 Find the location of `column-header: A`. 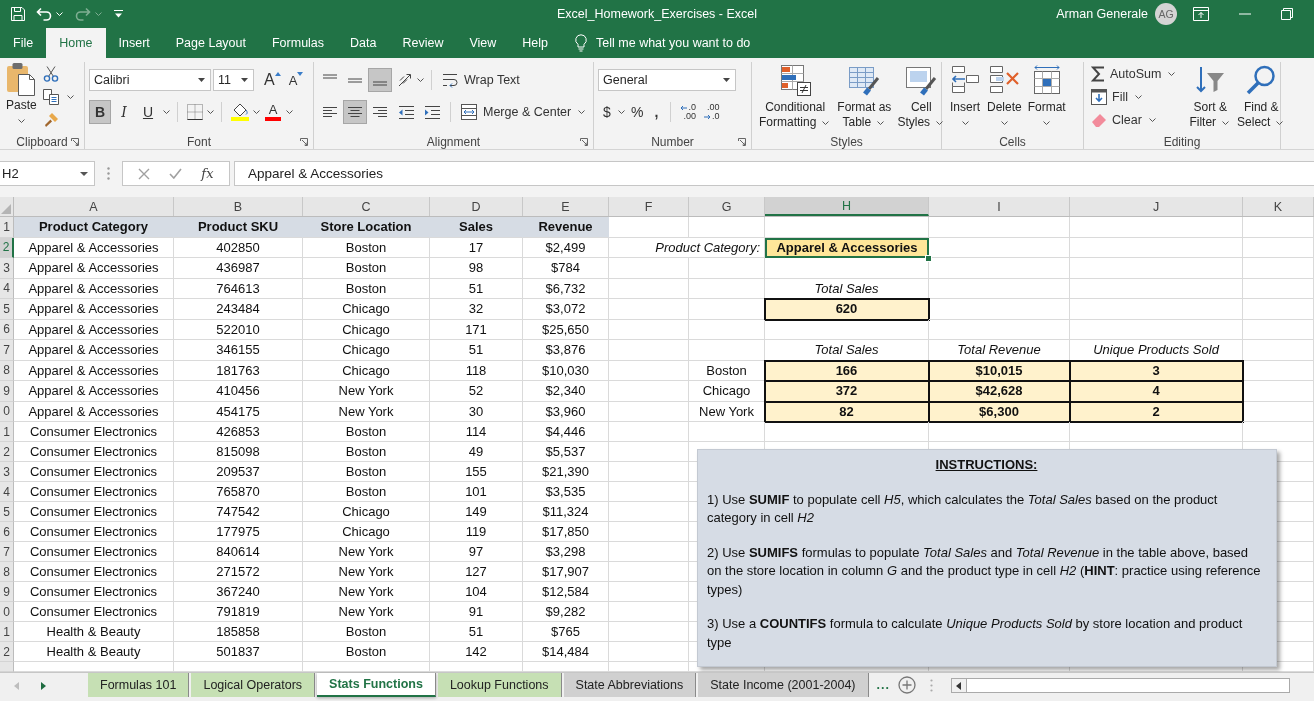

column-header: A is located at coordinates (94, 206).